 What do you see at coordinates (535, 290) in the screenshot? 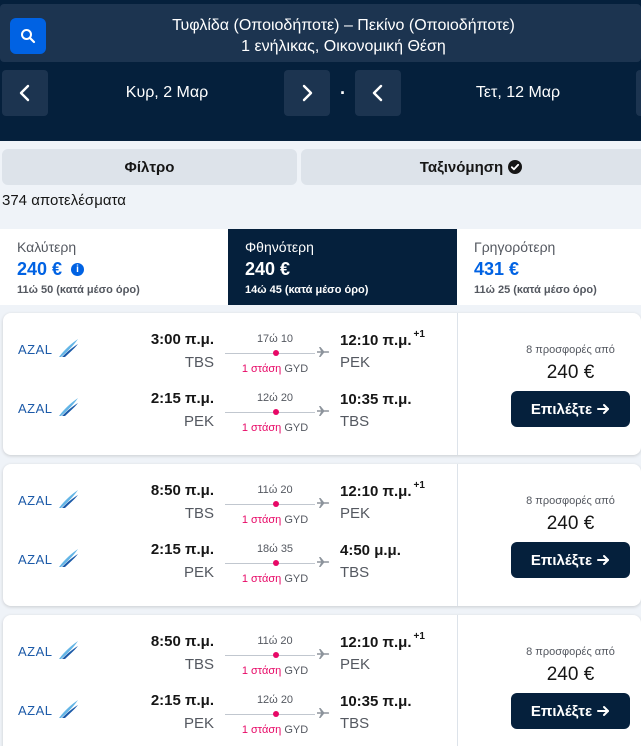
I see `tab-fastest-duration: 11ώ 25 (κατά μέσο όρο)` at bounding box center [535, 290].